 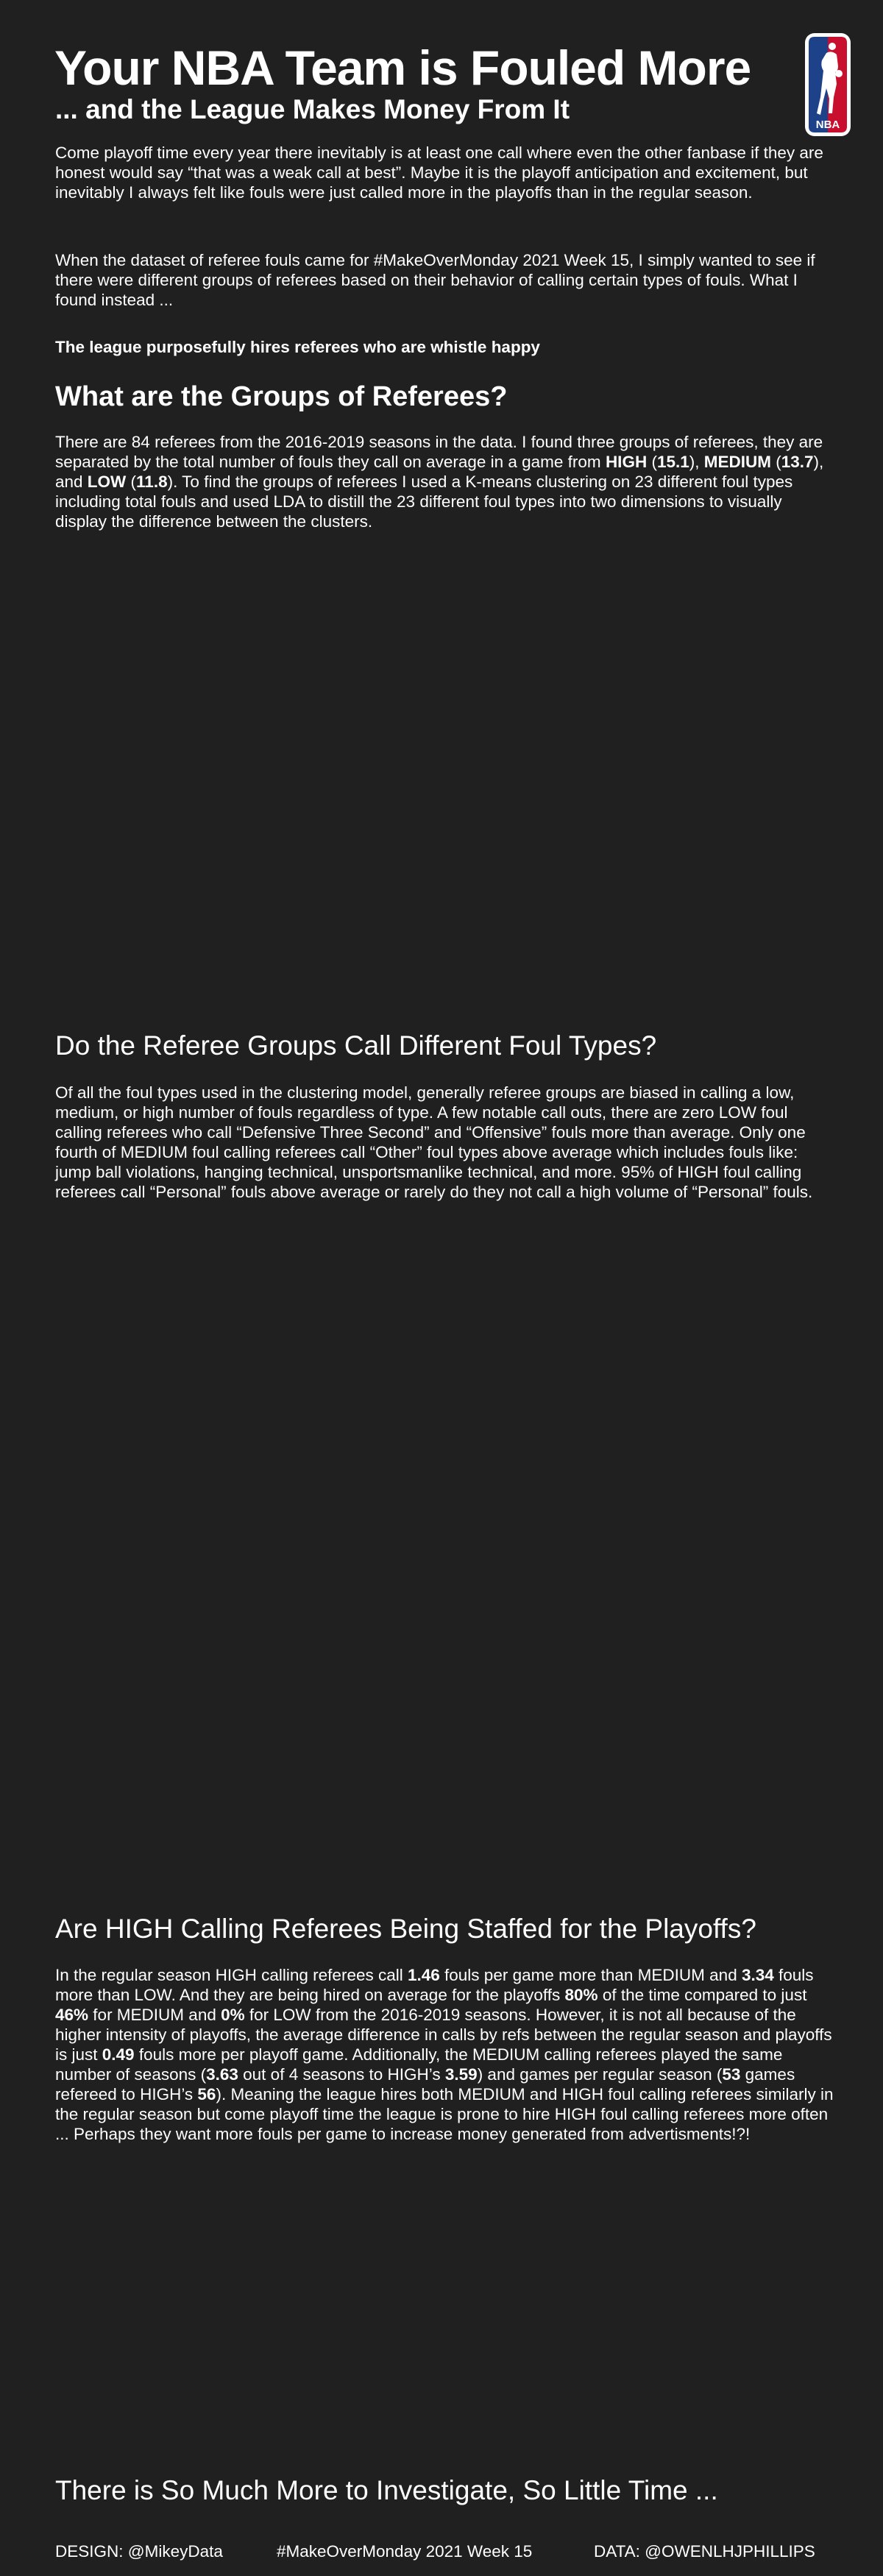 What do you see at coordinates (590, 1975) in the screenshot?
I see `playoffs-text: fouls per game more than MEDIUM and` at bounding box center [590, 1975].